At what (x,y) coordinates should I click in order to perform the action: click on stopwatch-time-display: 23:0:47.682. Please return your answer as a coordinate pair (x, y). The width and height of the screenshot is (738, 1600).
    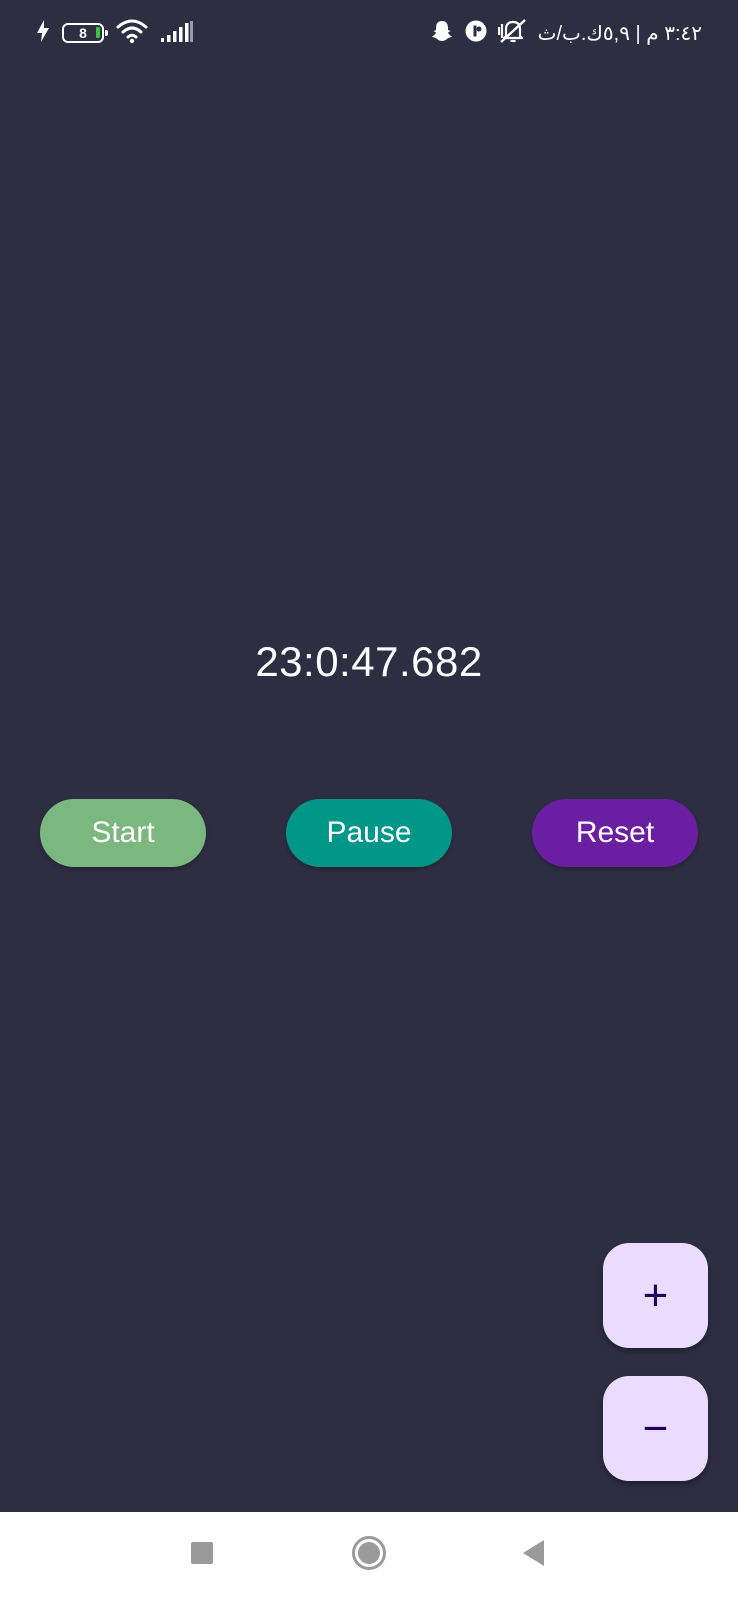
    Looking at the image, I should click on (369, 661).